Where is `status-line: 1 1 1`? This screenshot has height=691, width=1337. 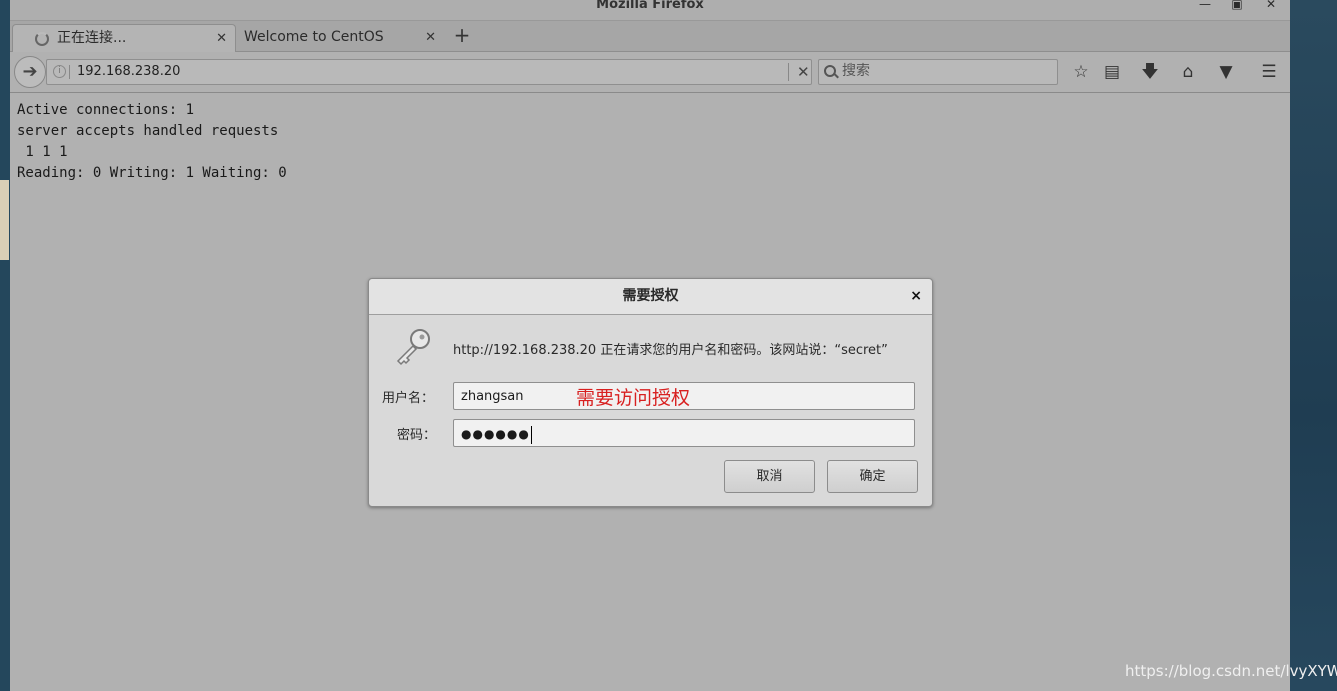
status-line: 1 1 1 is located at coordinates (42, 152).